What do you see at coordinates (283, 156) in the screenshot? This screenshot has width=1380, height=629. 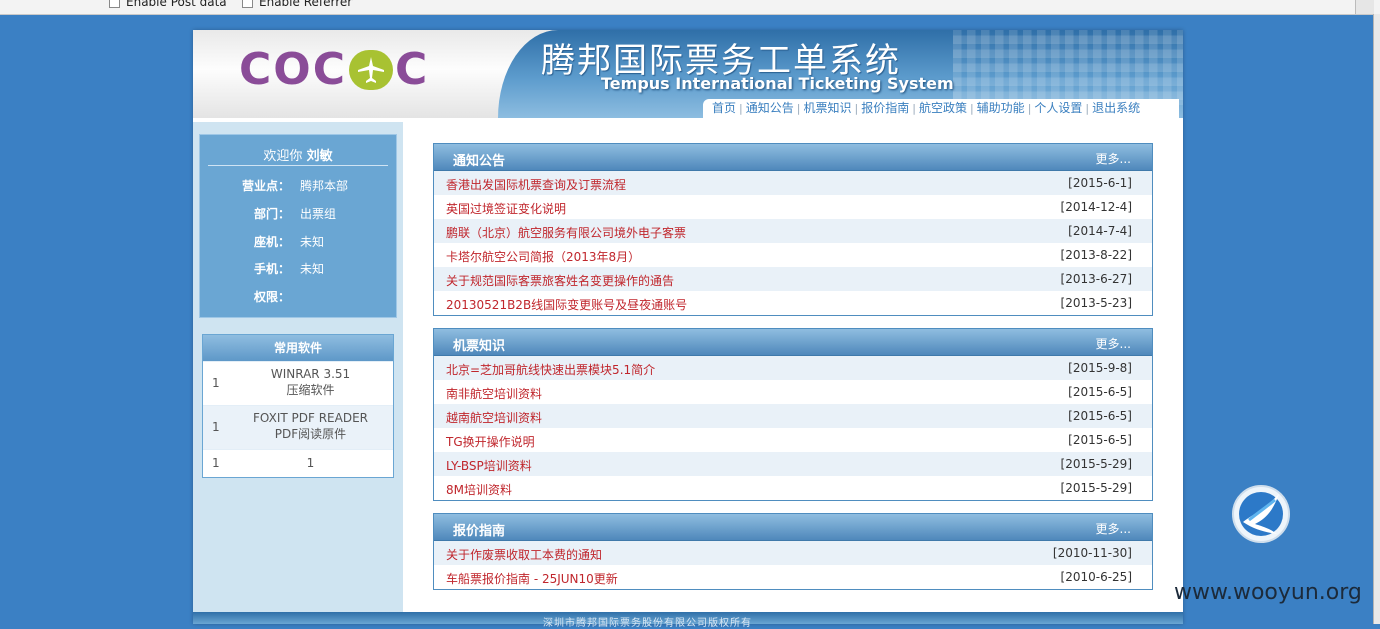 I see `greeting-label: 欢迎你` at bounding box center [283, 156].